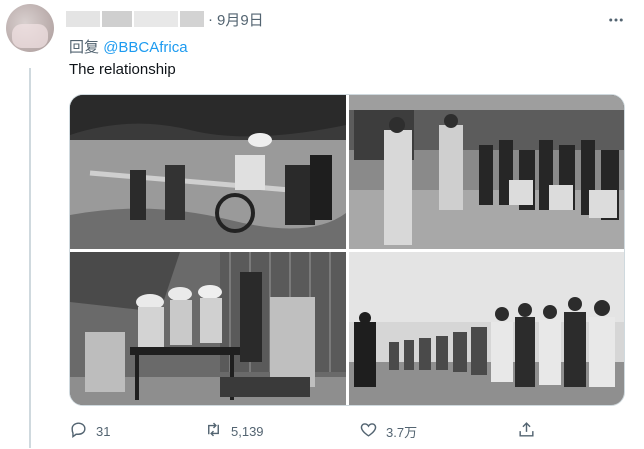 The image size is (644, 449). What do you see at coordinates (122, 69) in the screenshot?
I see `tweet-text: The relationship` at bounding box center [122, 69].